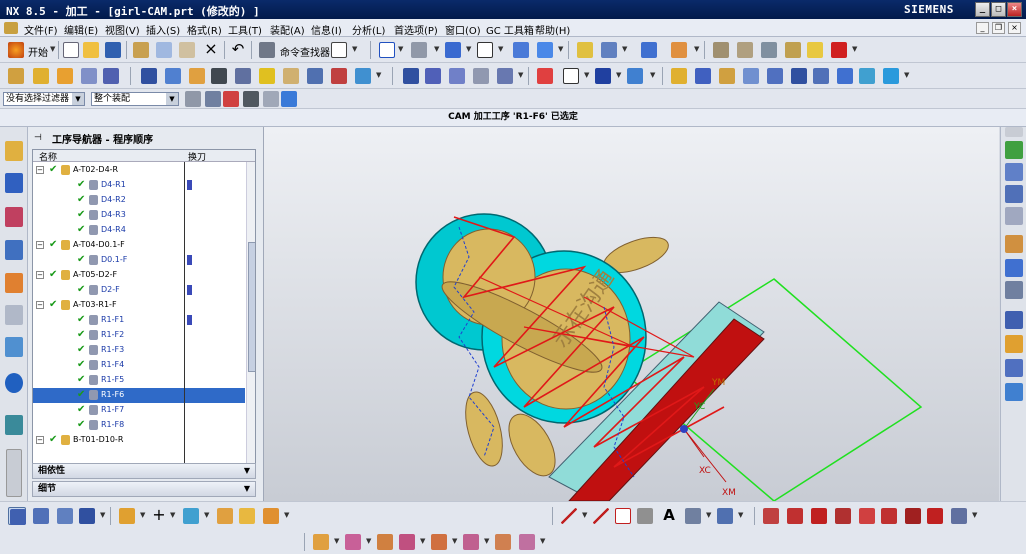  What do you see at coordinates (326, 29) in the screenshot?
I see `menu-info: 信息(I)` at bounding box center [326, 29].